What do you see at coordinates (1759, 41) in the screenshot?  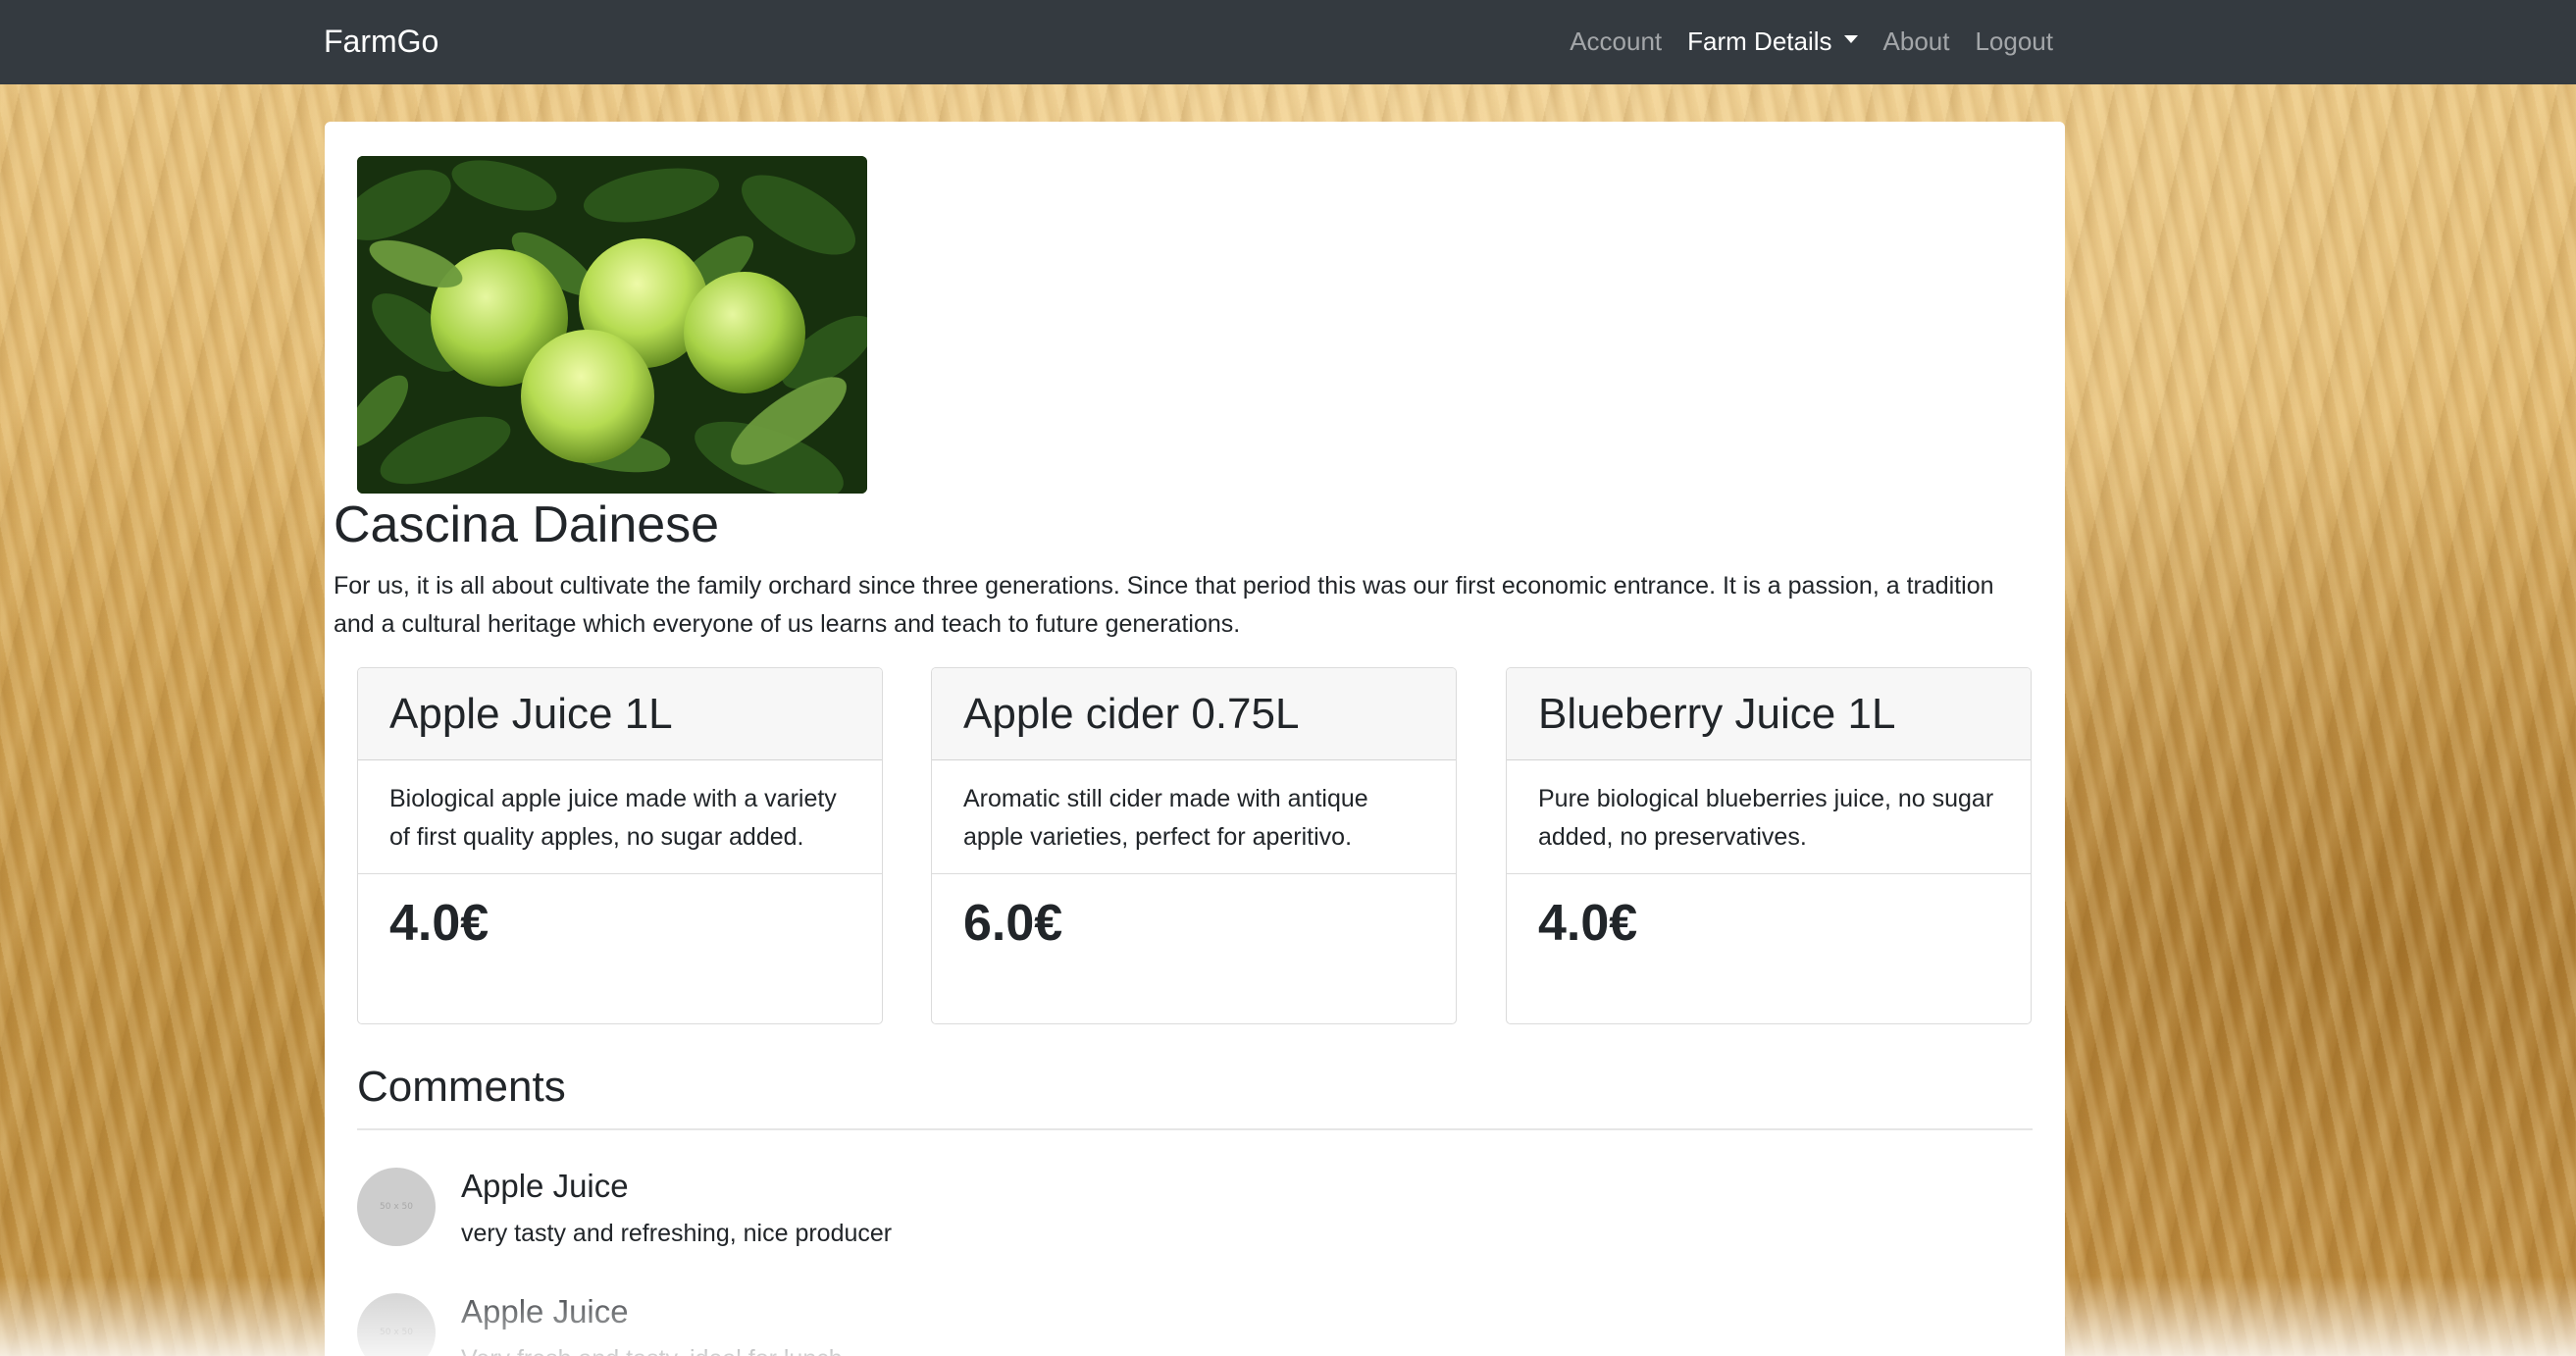 I see `nav-link-farm-details-label: Farm Details` at bounding box center [1759, 41].